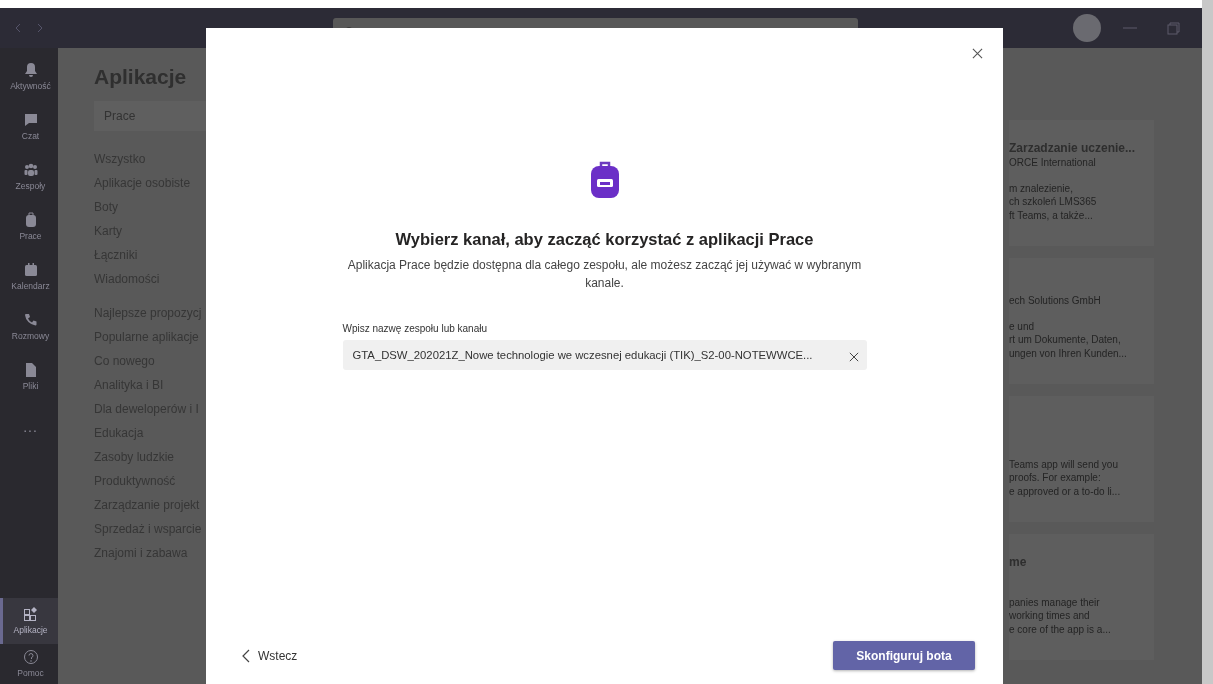  I want to click on dialog-title: Wybierz kanał, aby zacząć korzystać z aplikacji Prace, so click(604, 240).